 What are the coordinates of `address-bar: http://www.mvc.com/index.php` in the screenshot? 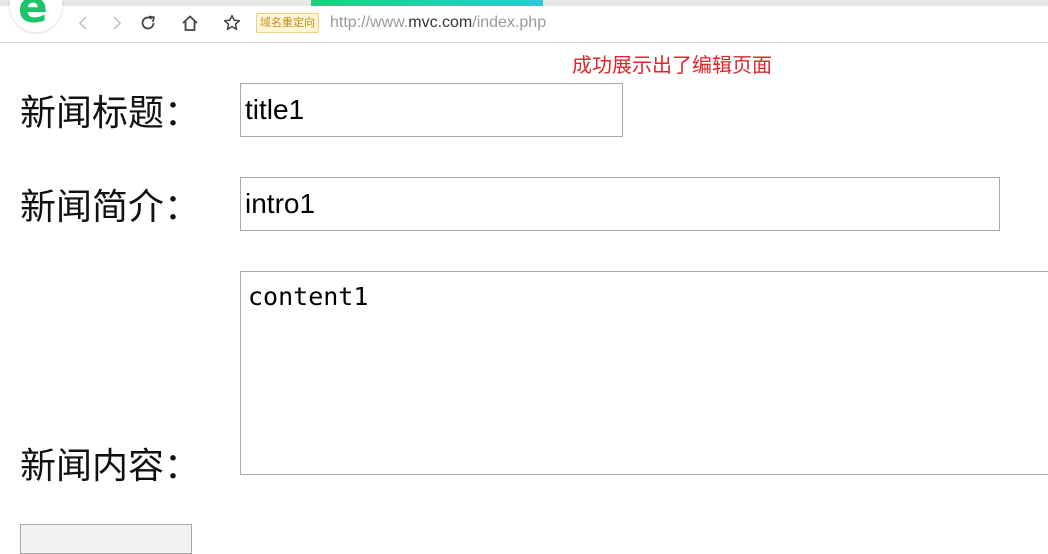 It's located at (438, 23).